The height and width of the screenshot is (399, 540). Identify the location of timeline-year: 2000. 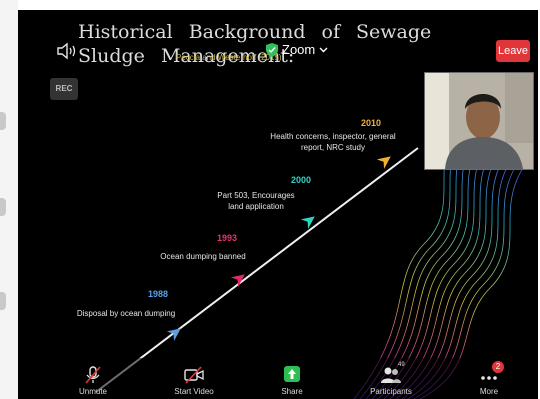
(301, 180).